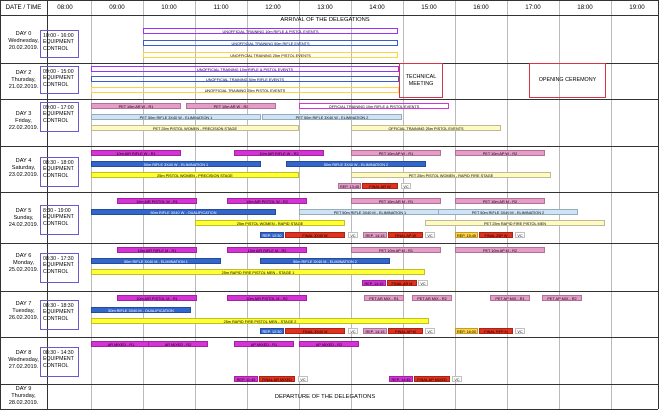  I want to click on event-block: PET 50m RIFLE 3X40 M - ELIMINATION 2, so click(508, 212).